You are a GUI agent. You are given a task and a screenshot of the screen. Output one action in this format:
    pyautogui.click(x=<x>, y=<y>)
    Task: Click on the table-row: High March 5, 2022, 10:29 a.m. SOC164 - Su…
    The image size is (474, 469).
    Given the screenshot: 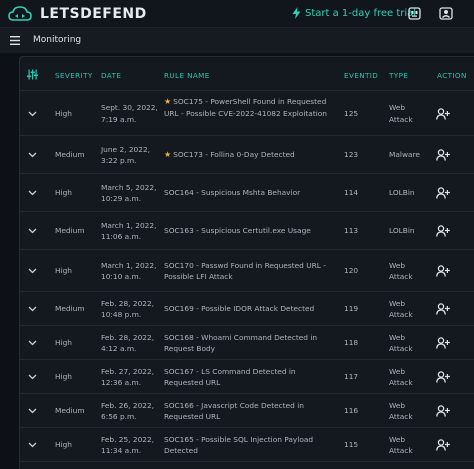 What is the action you would take?
    pyautogui.click(x=247, y=192)
    